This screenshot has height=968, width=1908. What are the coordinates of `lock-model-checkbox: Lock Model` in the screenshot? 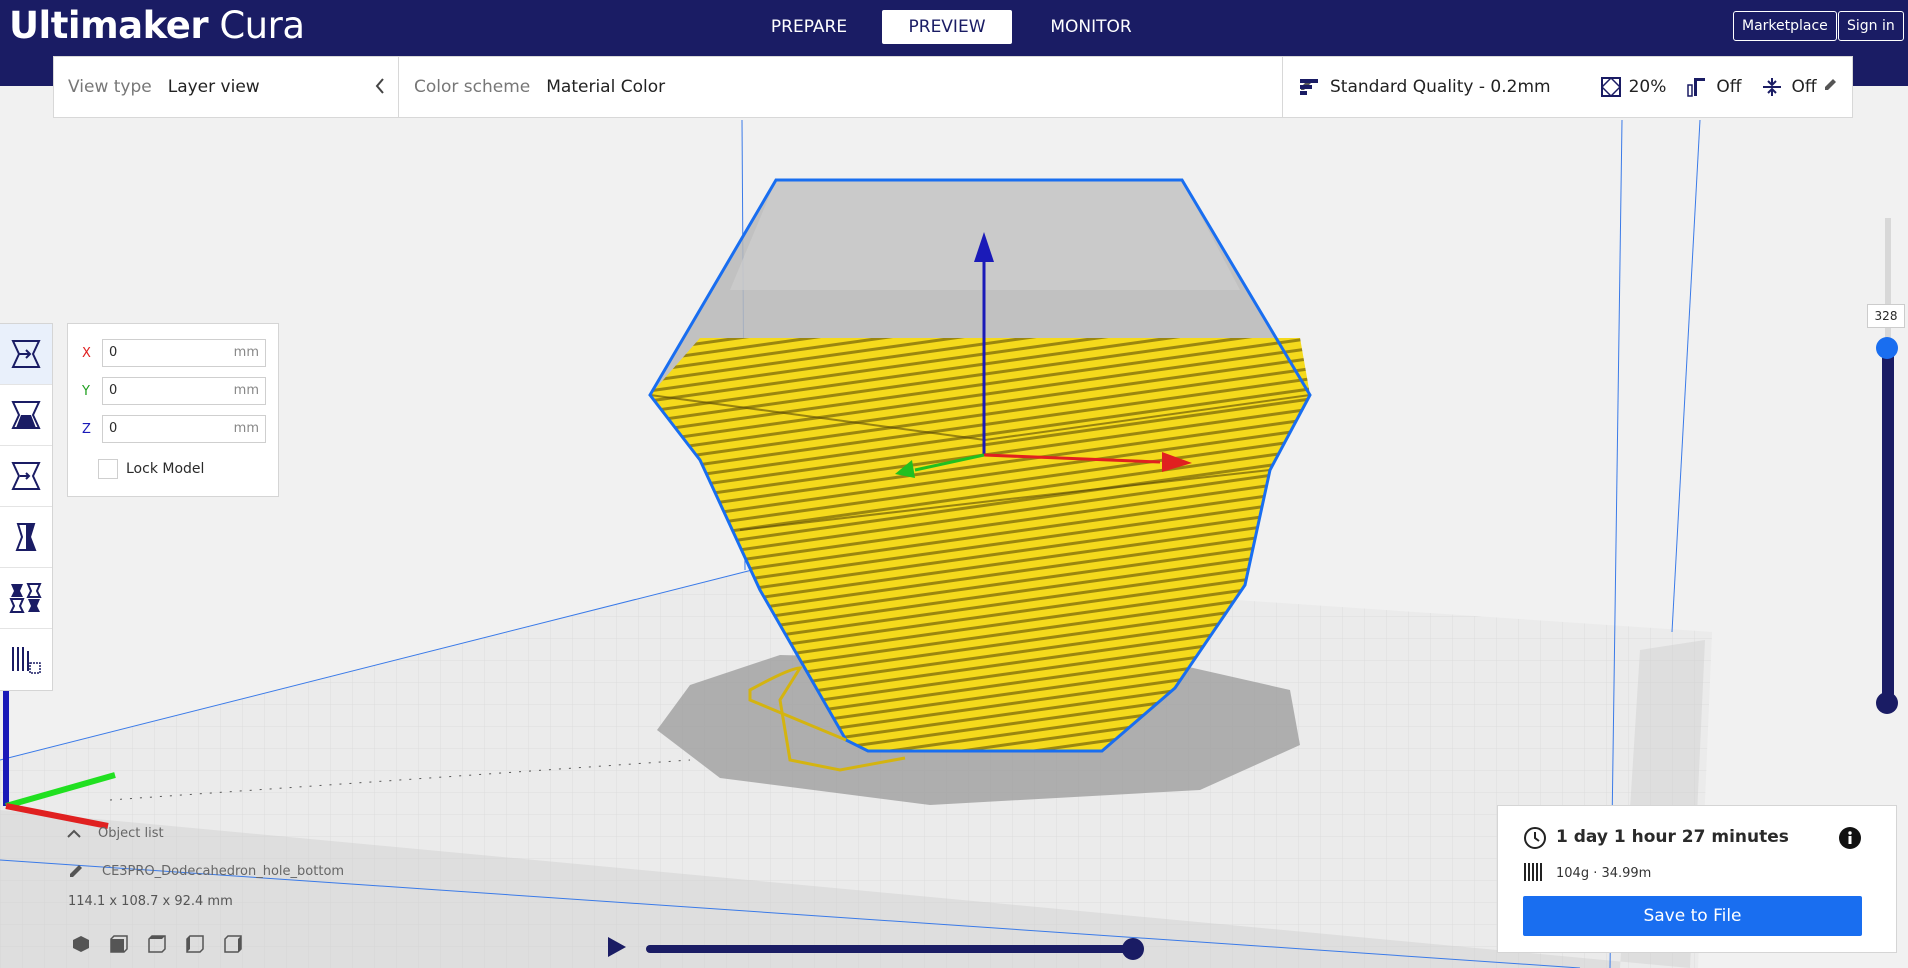 It's located at (151, 469).